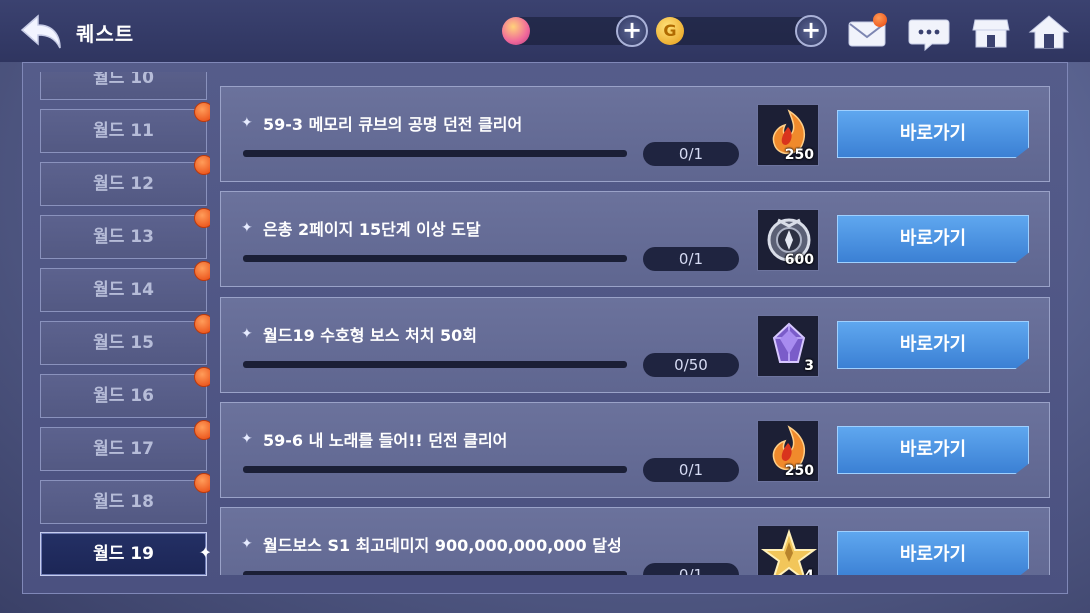 The width and height of the screenshot is (1090, 613). I want to click on reward-count: 3, so click(809, 366).